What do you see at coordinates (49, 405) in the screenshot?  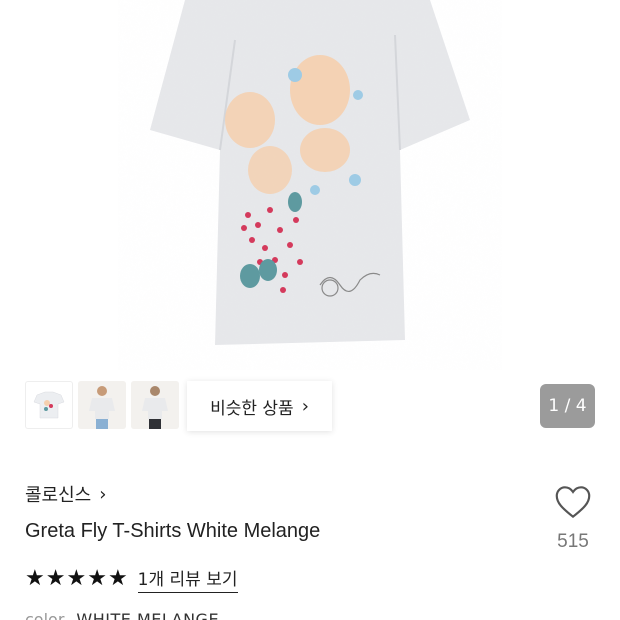 I see `thumb-flat-shirt` at bounding box center [49, 405].